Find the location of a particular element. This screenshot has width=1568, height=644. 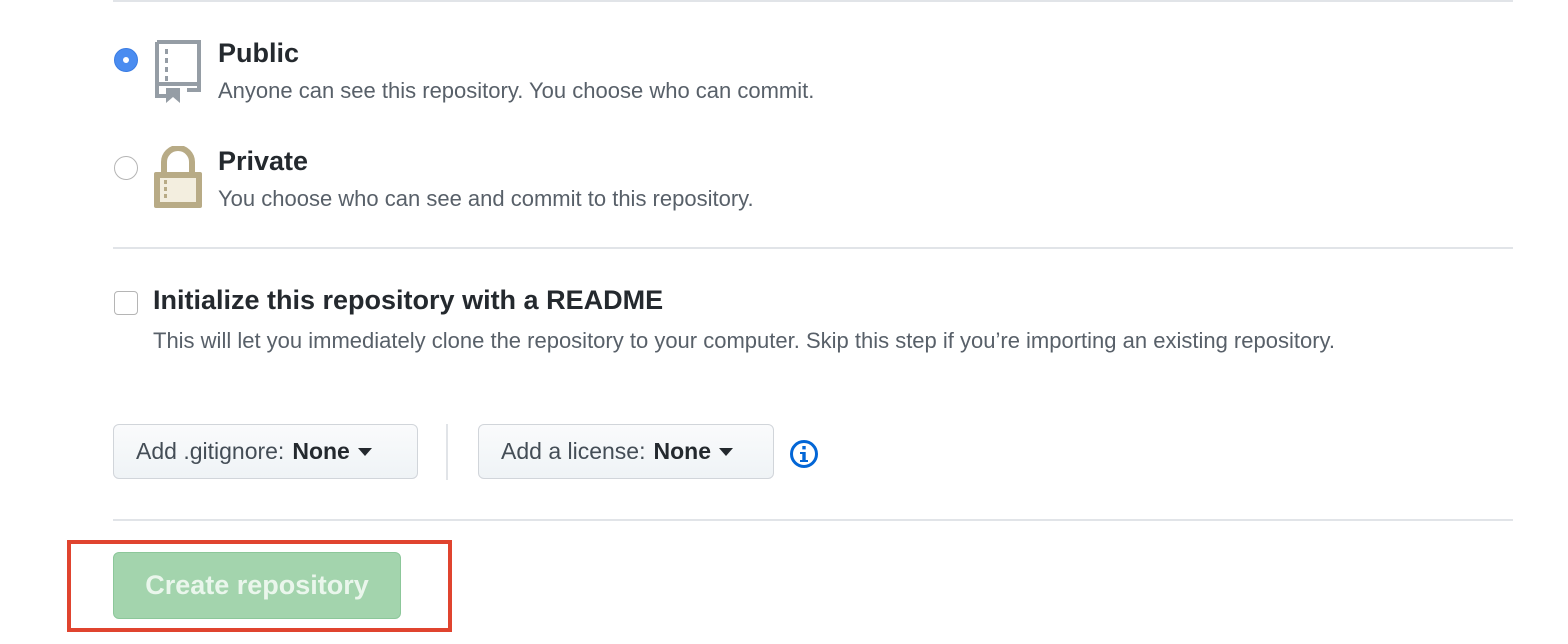

private-radio is located at coordinates (126, 168).